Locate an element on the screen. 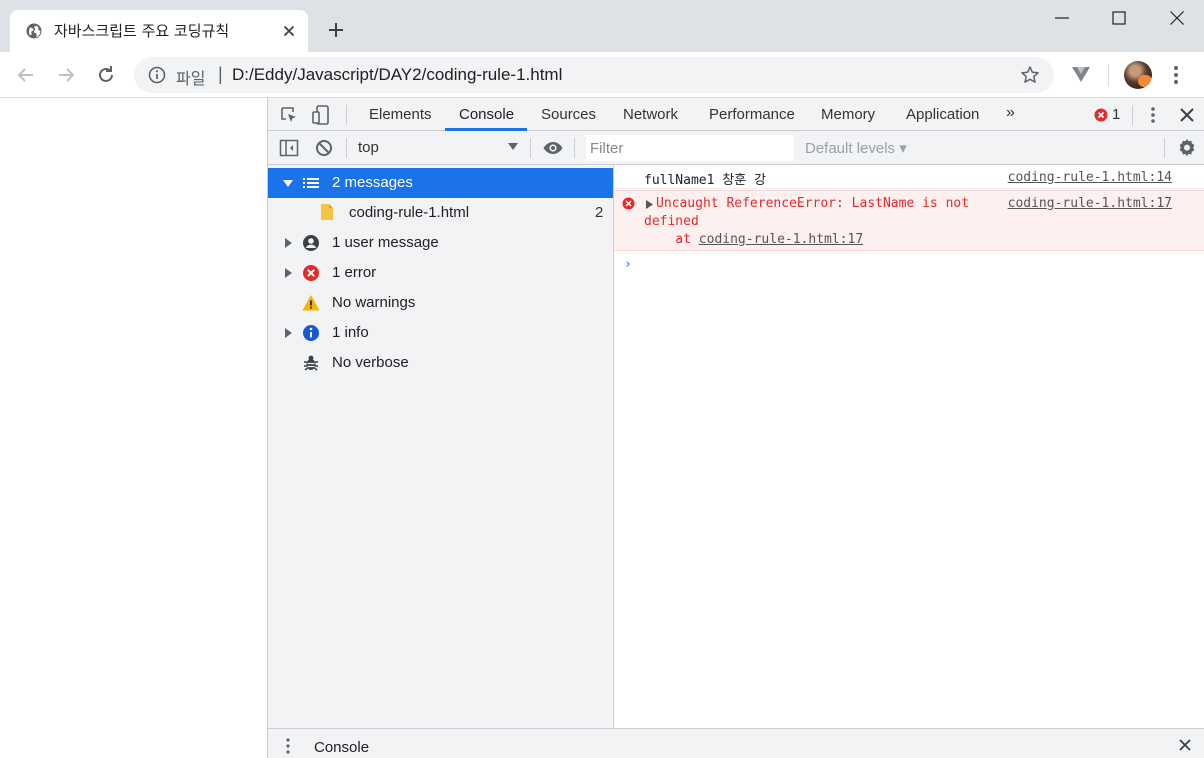 The width and height of the screenshot is (1204, 758). device-toolbar-icon is located at coordinates (321, 115).